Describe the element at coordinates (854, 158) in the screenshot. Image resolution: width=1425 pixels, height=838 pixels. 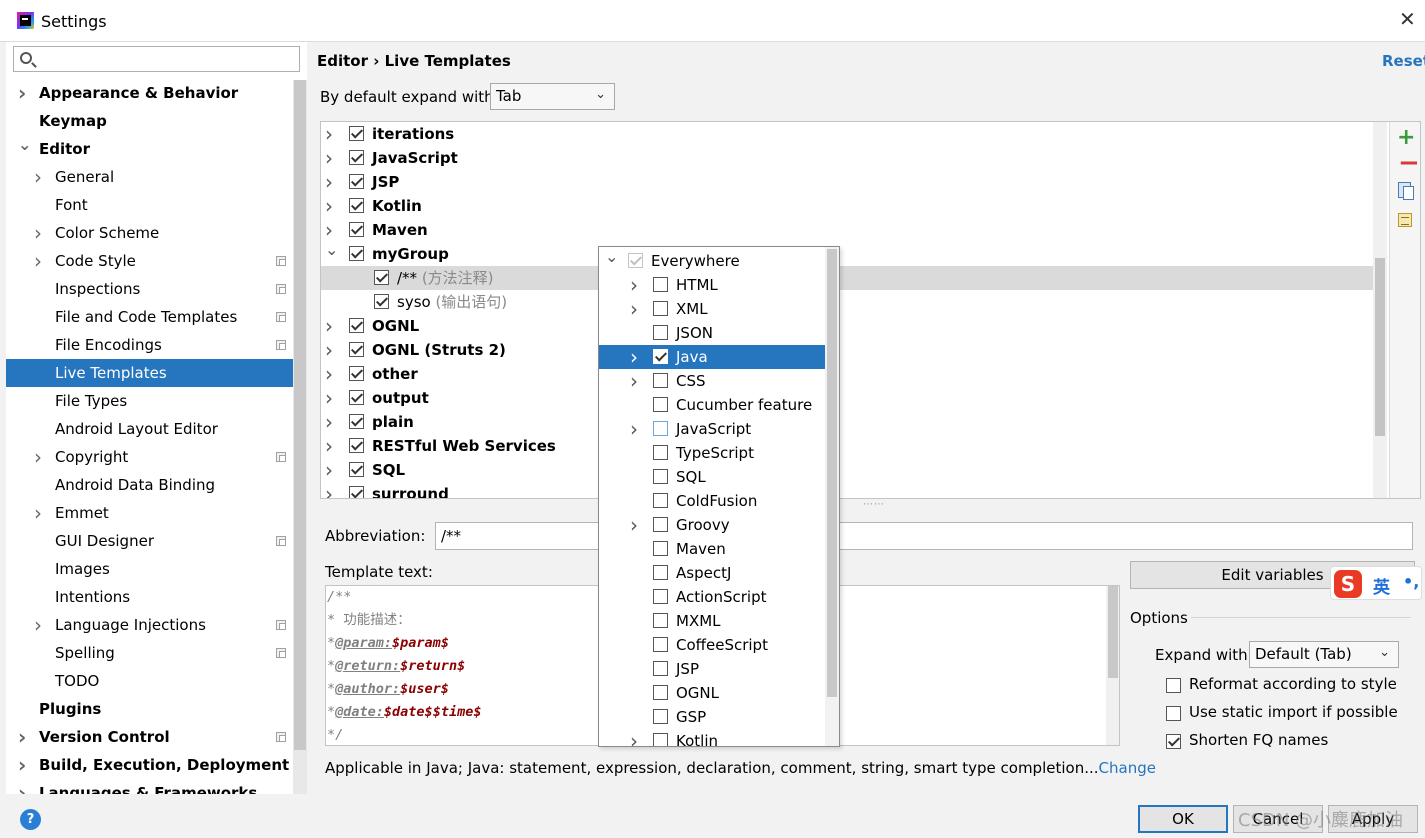
I see `template-group-row: JavaScript` at that location.